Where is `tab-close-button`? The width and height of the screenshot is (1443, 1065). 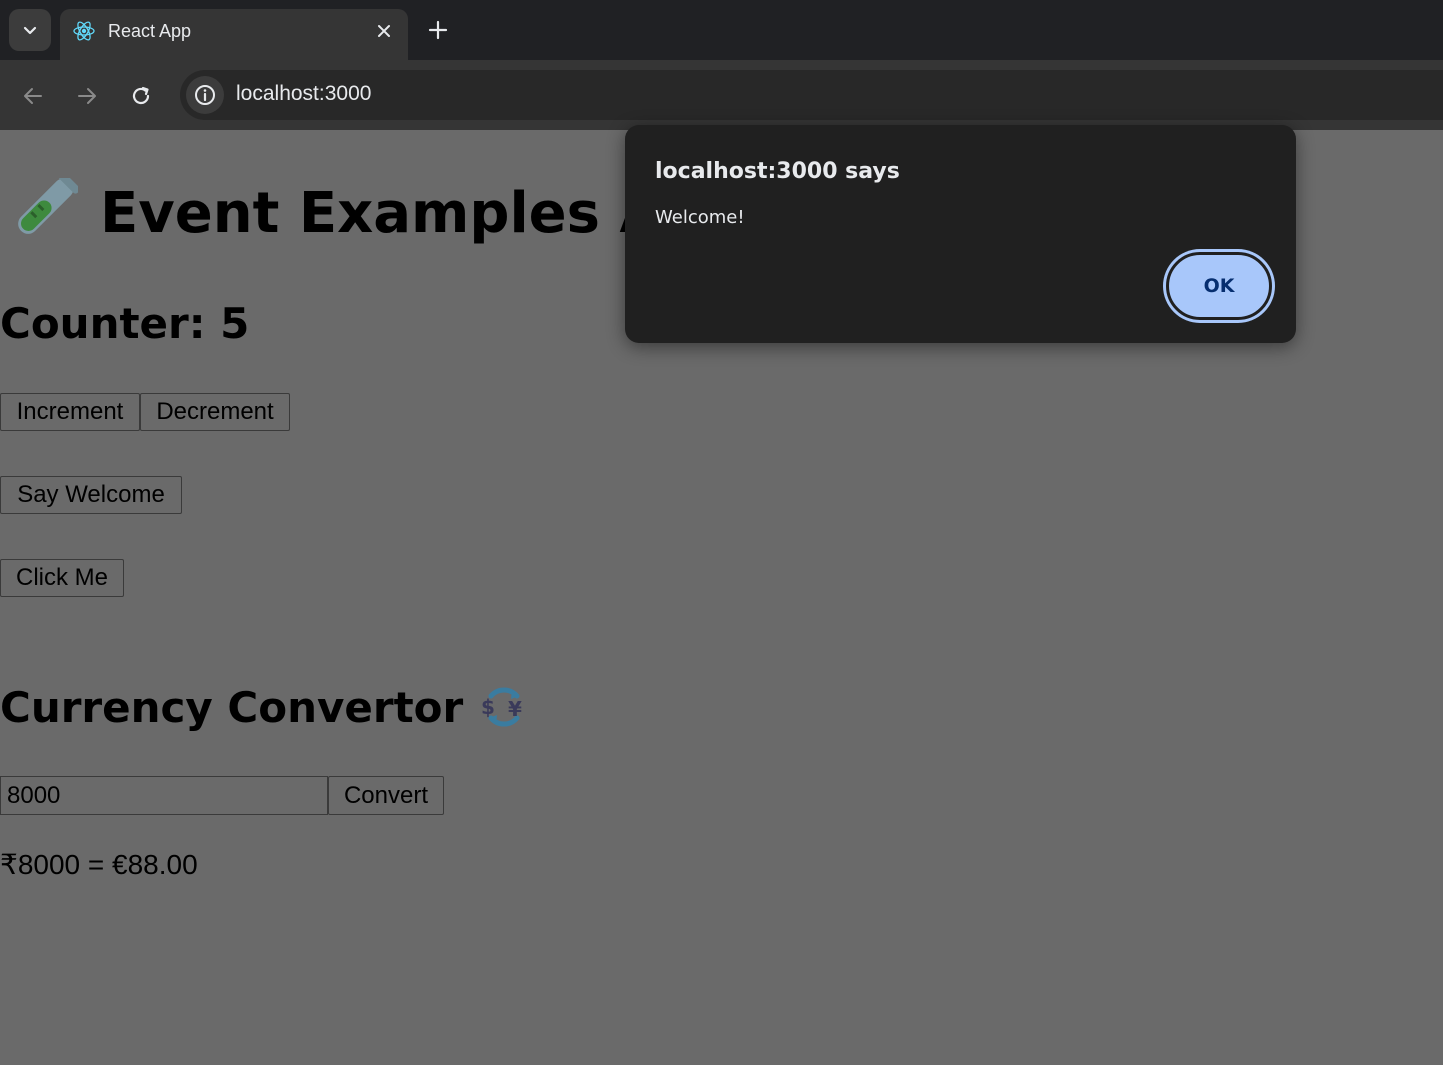
tab-close-button is located at coordinates (384, 31).